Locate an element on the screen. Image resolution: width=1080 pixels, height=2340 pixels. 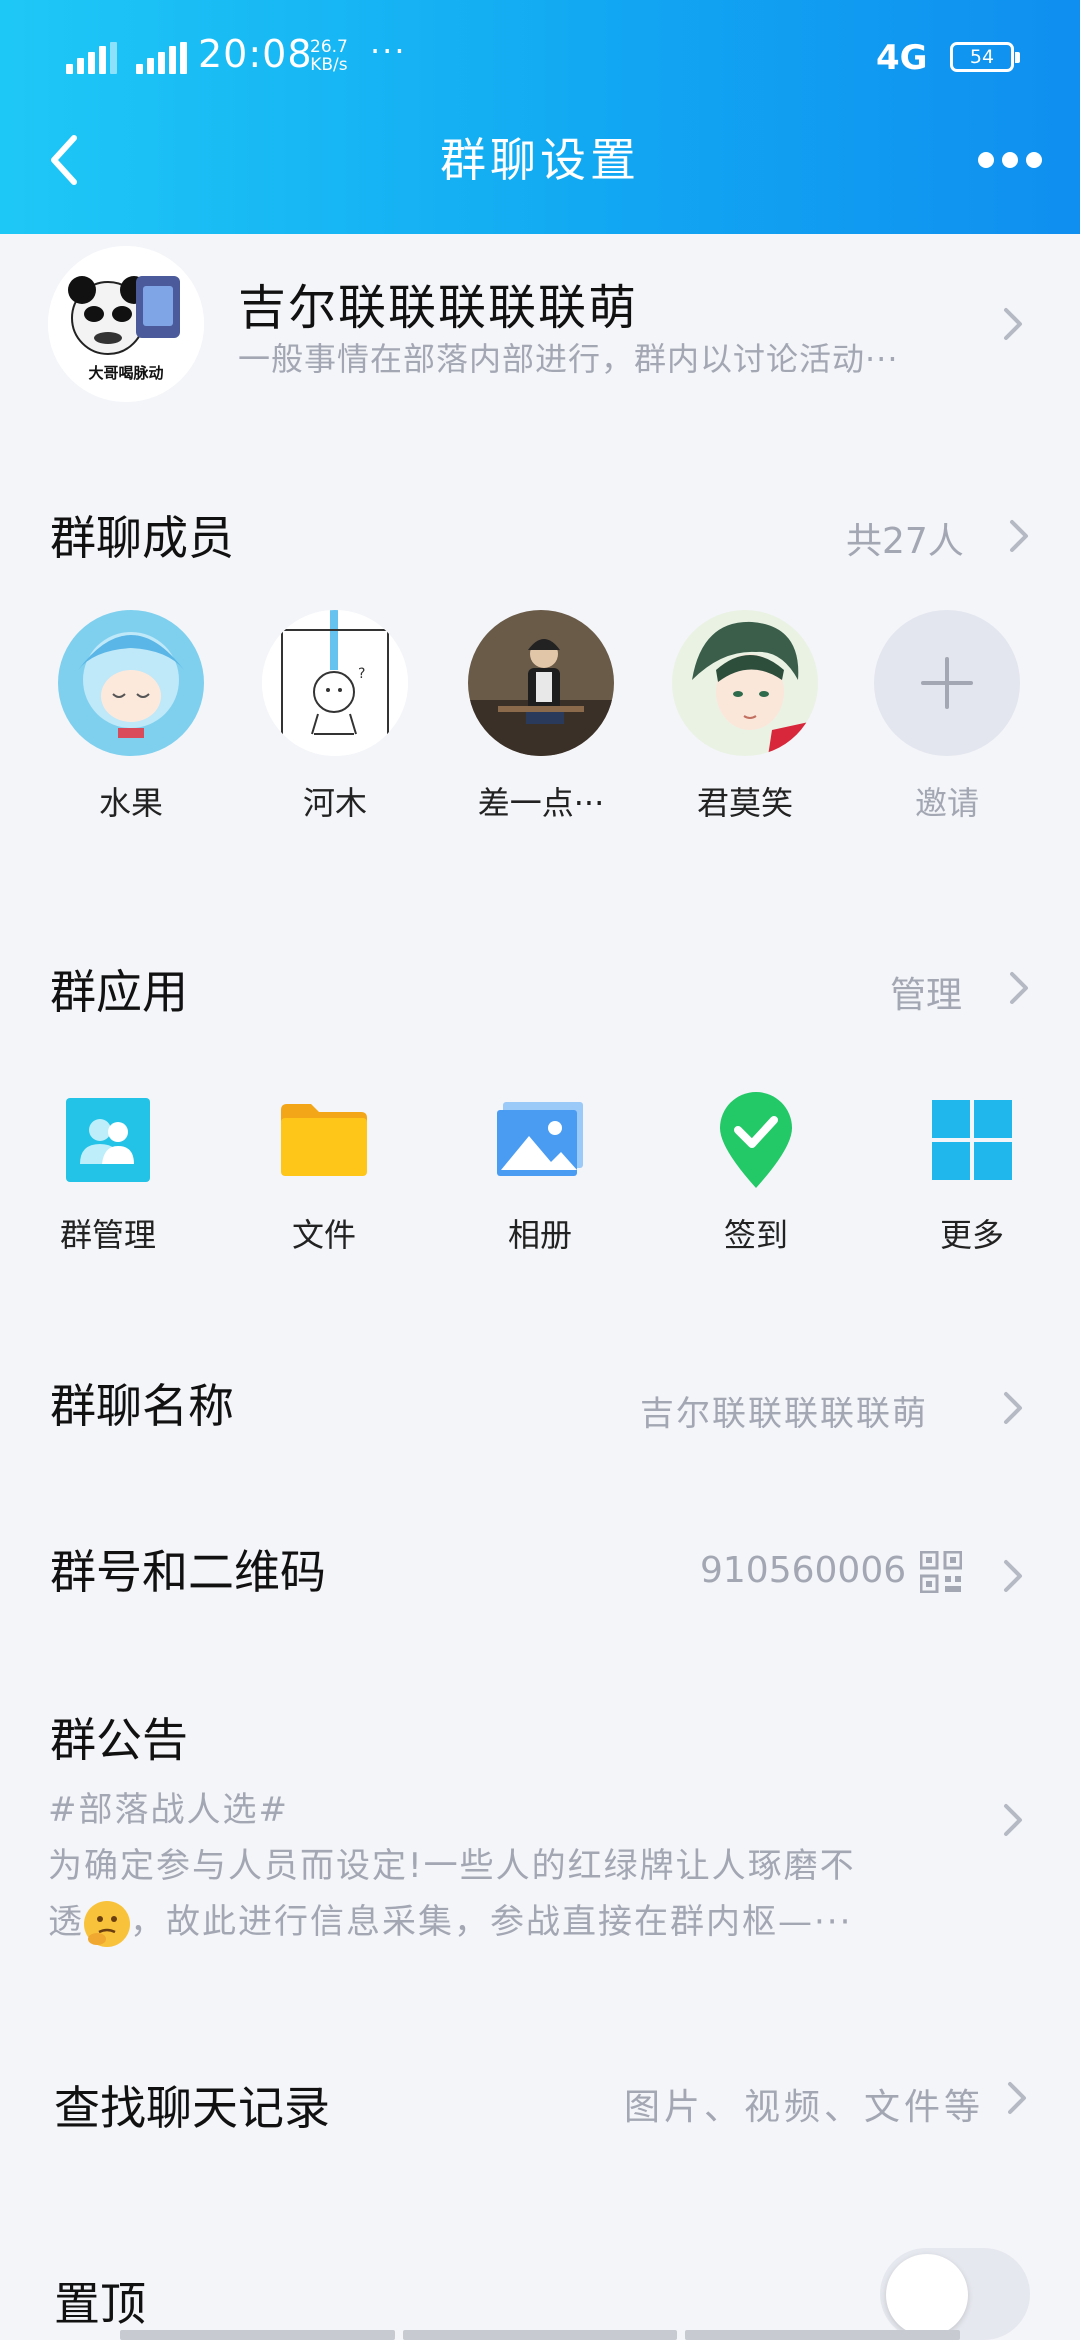
member-item: ? 河木 is located at coordinates (335, 717).